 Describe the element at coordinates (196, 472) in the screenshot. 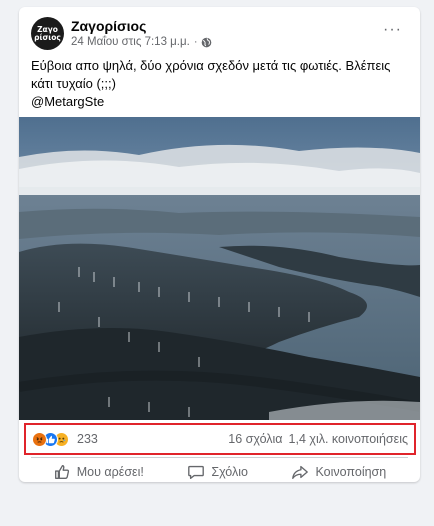

I see `comment-icon` at that location.